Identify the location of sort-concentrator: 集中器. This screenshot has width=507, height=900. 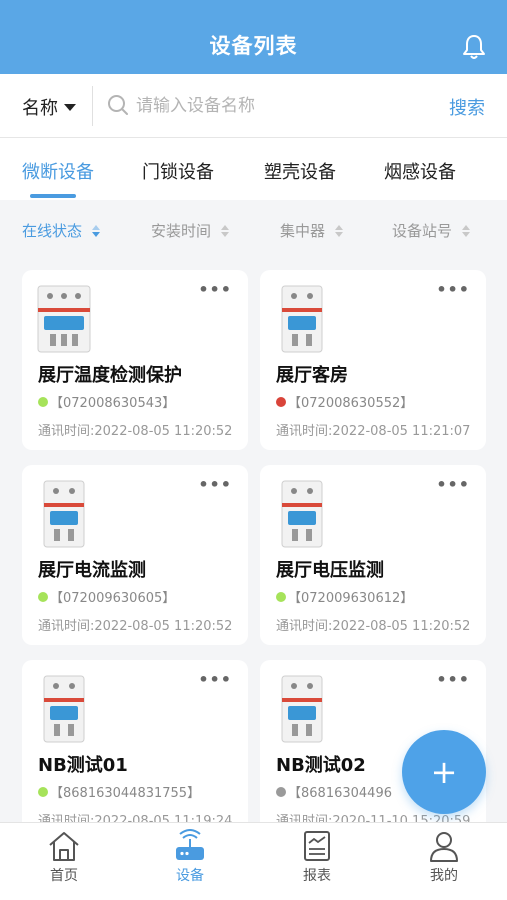
(312, 230).